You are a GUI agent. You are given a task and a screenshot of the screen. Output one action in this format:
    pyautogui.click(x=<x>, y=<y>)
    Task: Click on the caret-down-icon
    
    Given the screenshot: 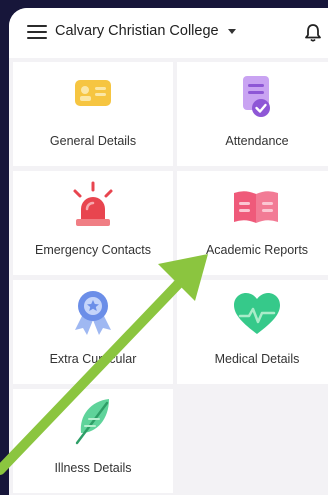 What is the action you would take?
    pyautogui.click(x=232, y=31)
    